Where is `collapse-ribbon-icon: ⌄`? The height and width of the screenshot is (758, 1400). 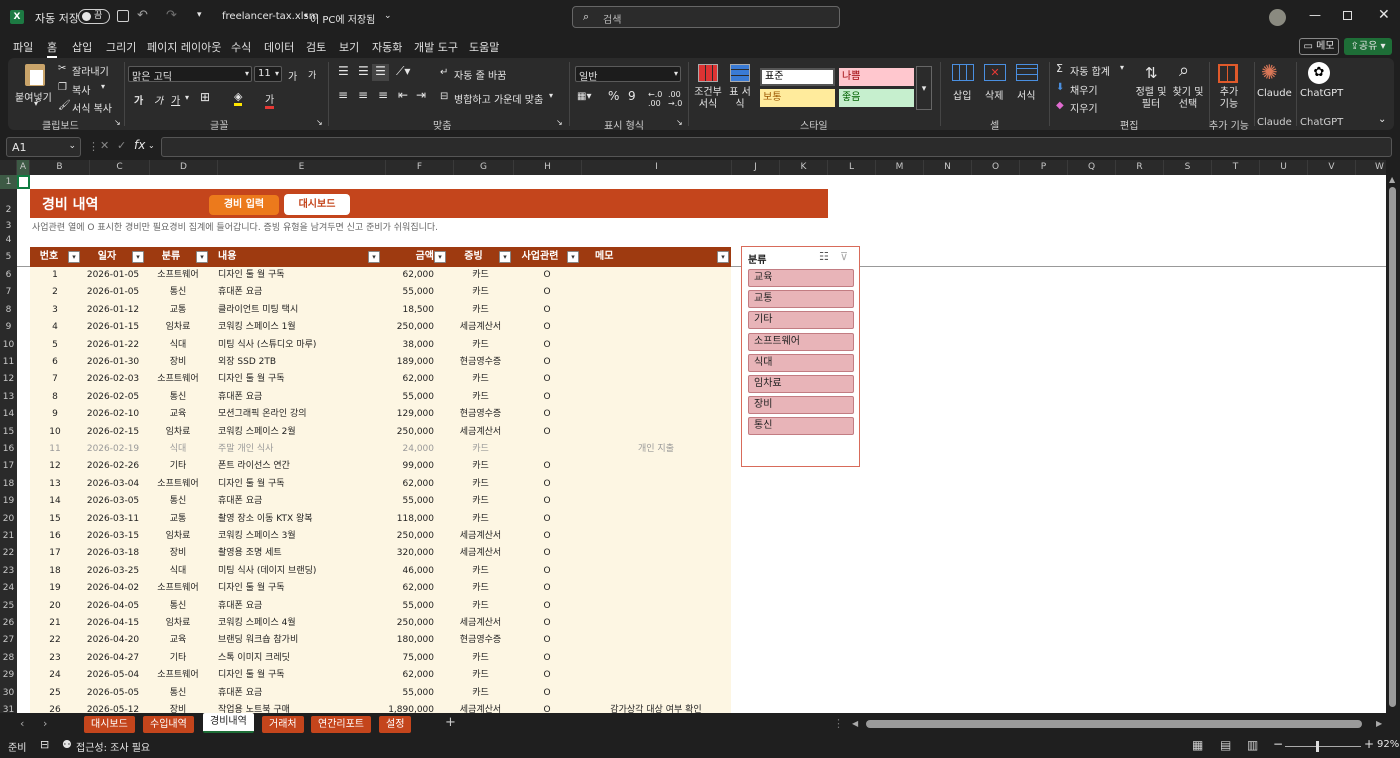 collapse-ribbon-icon: ⌄ is located at coordinates (1382, 119).